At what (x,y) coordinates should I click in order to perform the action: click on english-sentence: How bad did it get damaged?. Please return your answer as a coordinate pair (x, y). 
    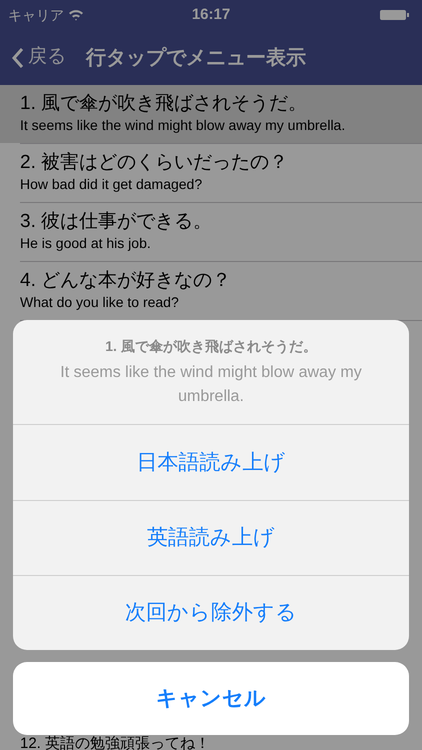
    Looking at the image, I should click on (112, 184).